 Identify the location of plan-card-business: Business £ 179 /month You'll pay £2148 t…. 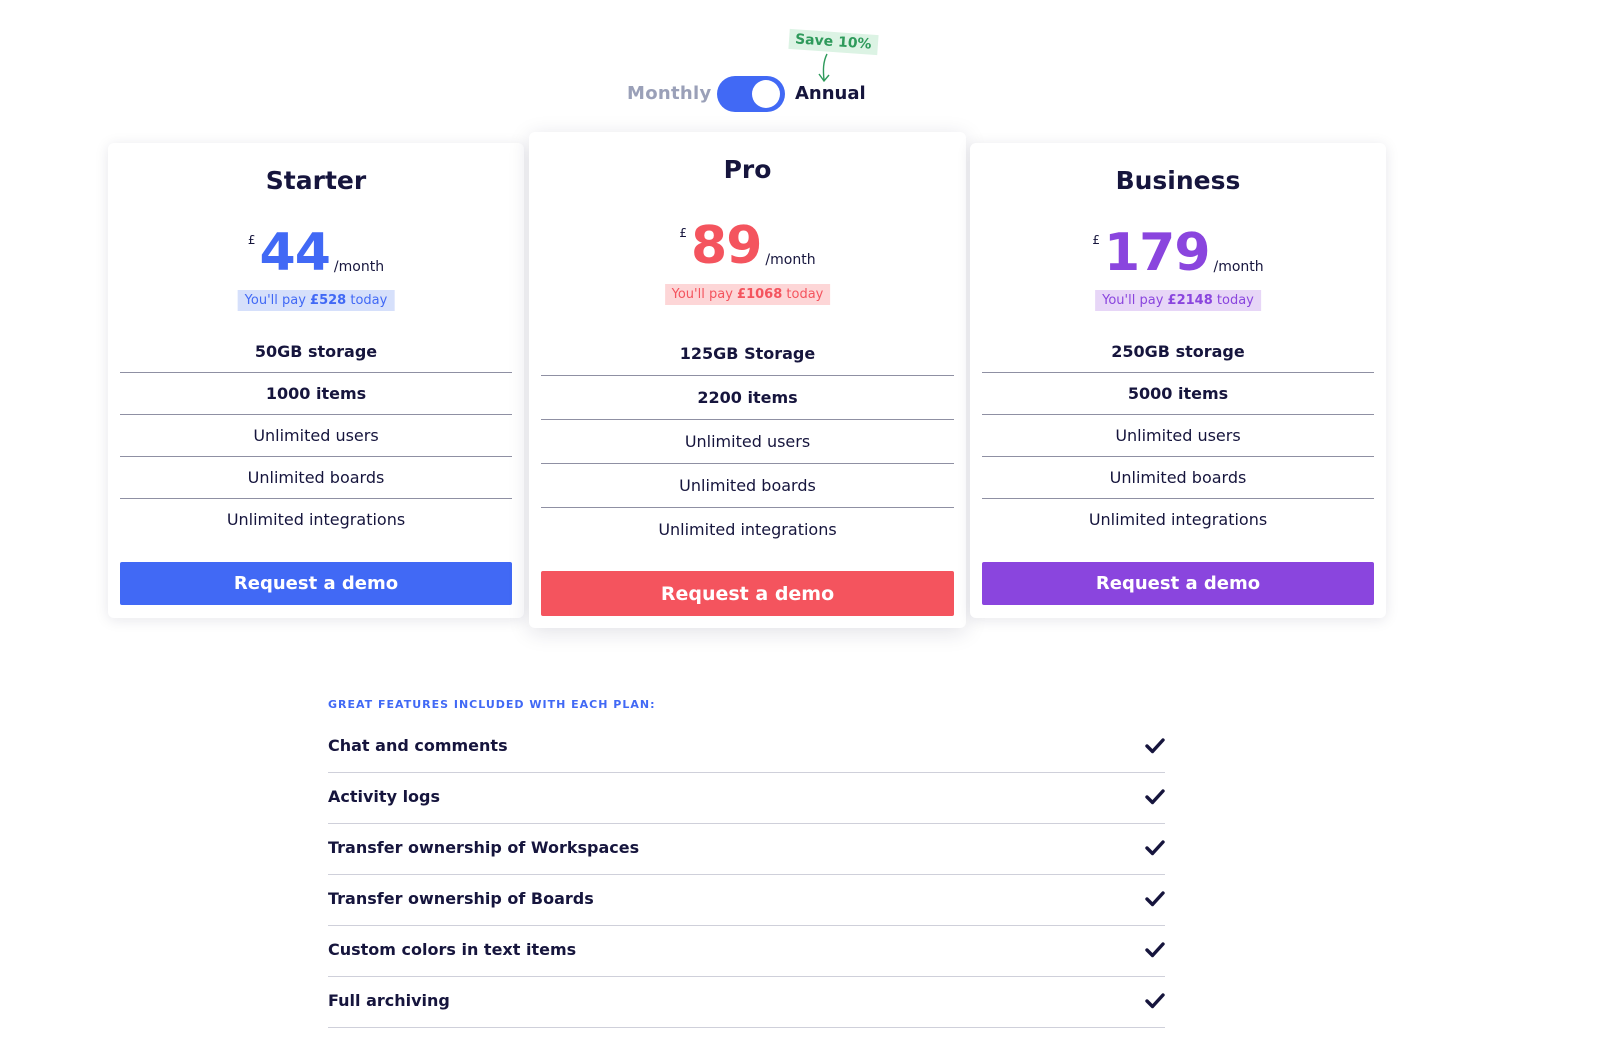
(1178, 380).